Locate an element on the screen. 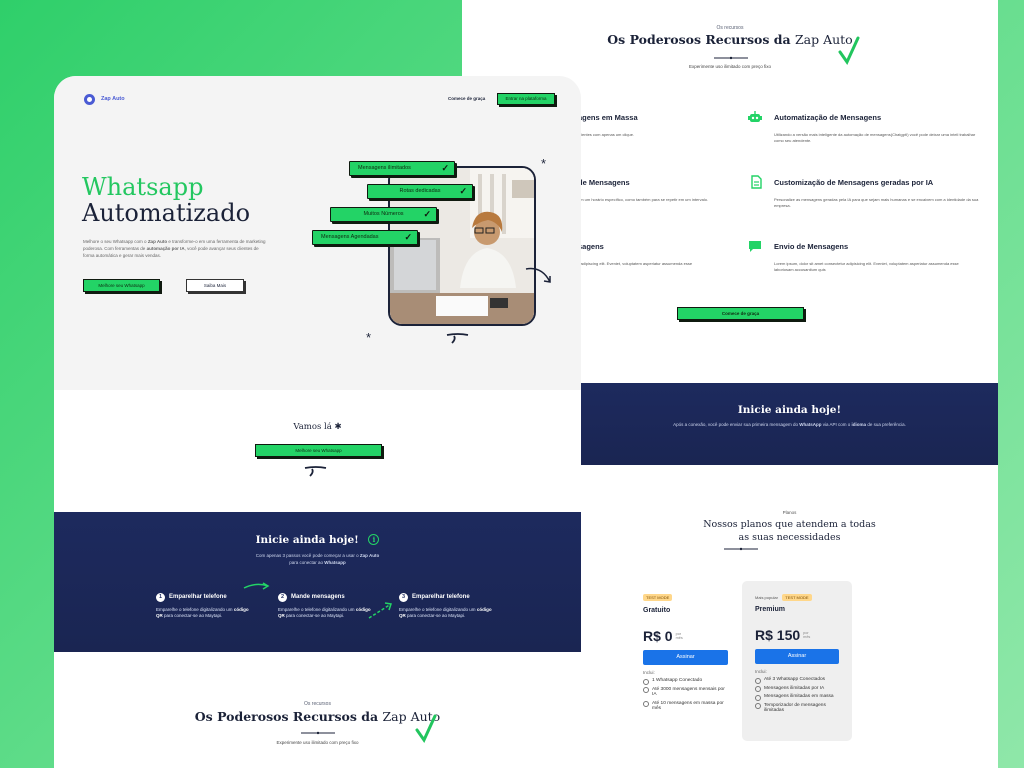 This screenshot has height=768, width=1024. logo-text: Zap Auto is located at coordinates (113, 99).